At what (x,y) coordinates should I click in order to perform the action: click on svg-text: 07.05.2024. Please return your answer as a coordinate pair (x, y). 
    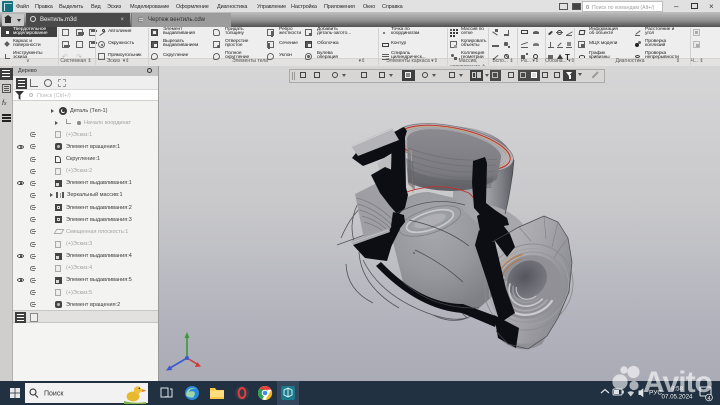
    Looking at the image, I should click on (678, 397).